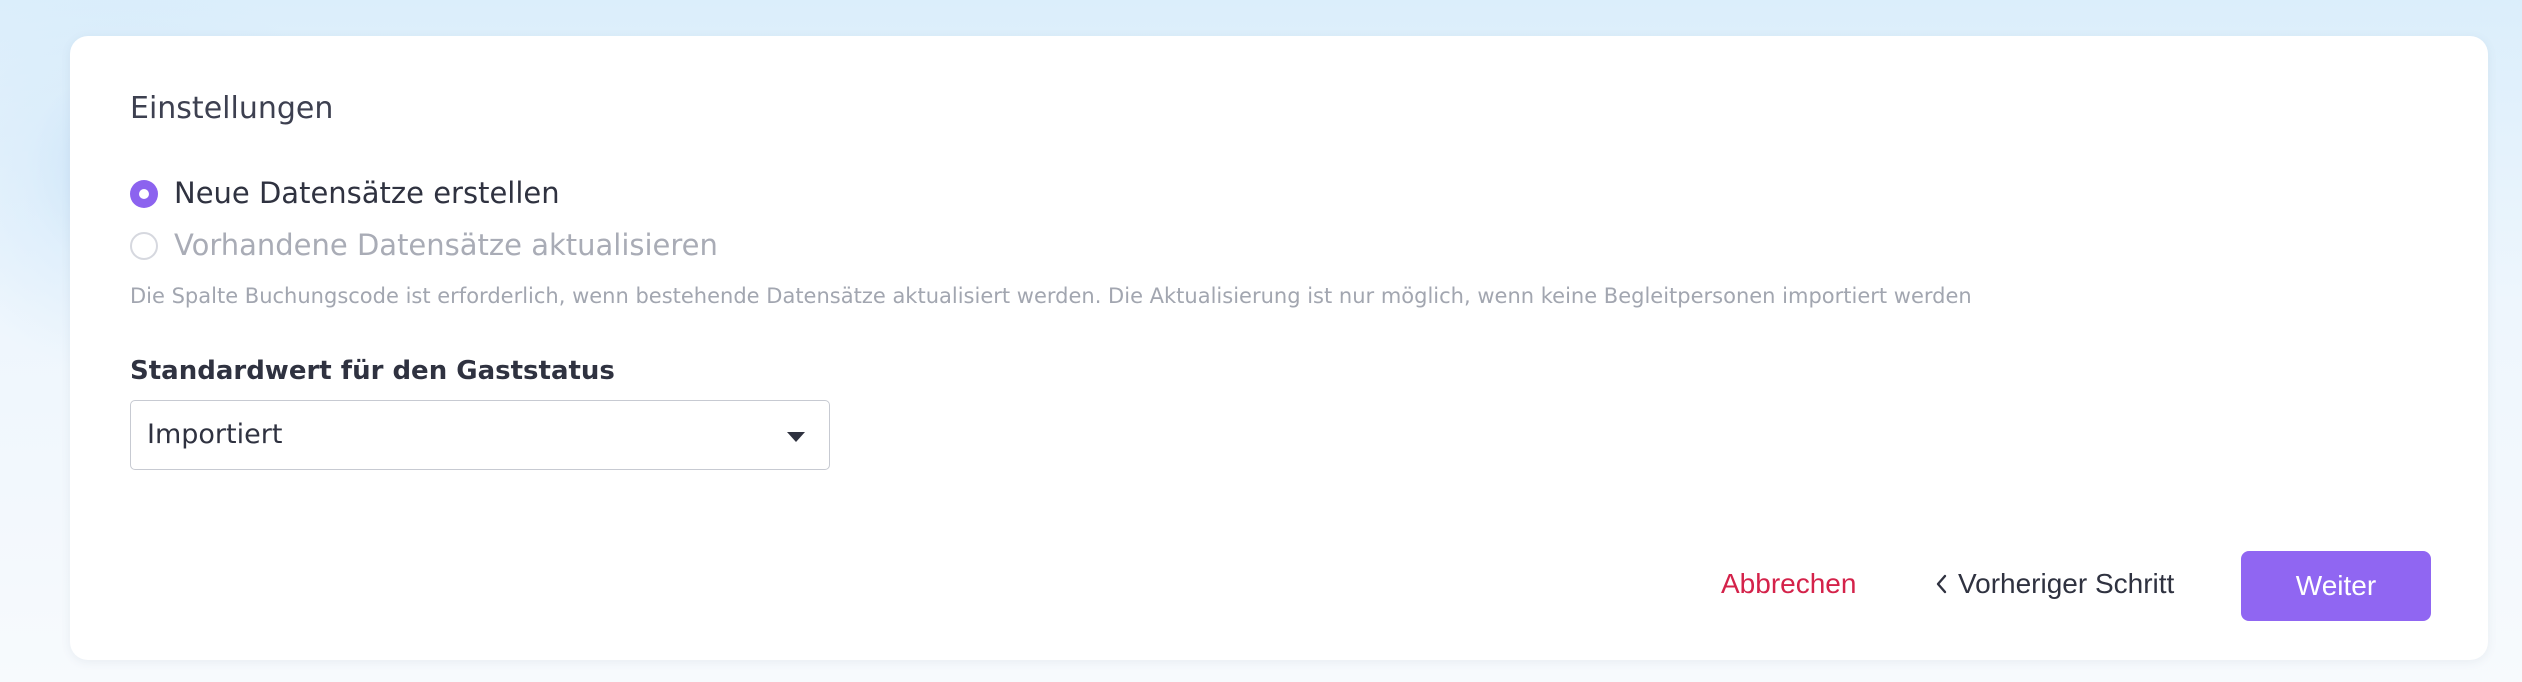 The image size is (2522, 682). I want to click on guest-status-selected-value: Importiert, so click(215, 434).